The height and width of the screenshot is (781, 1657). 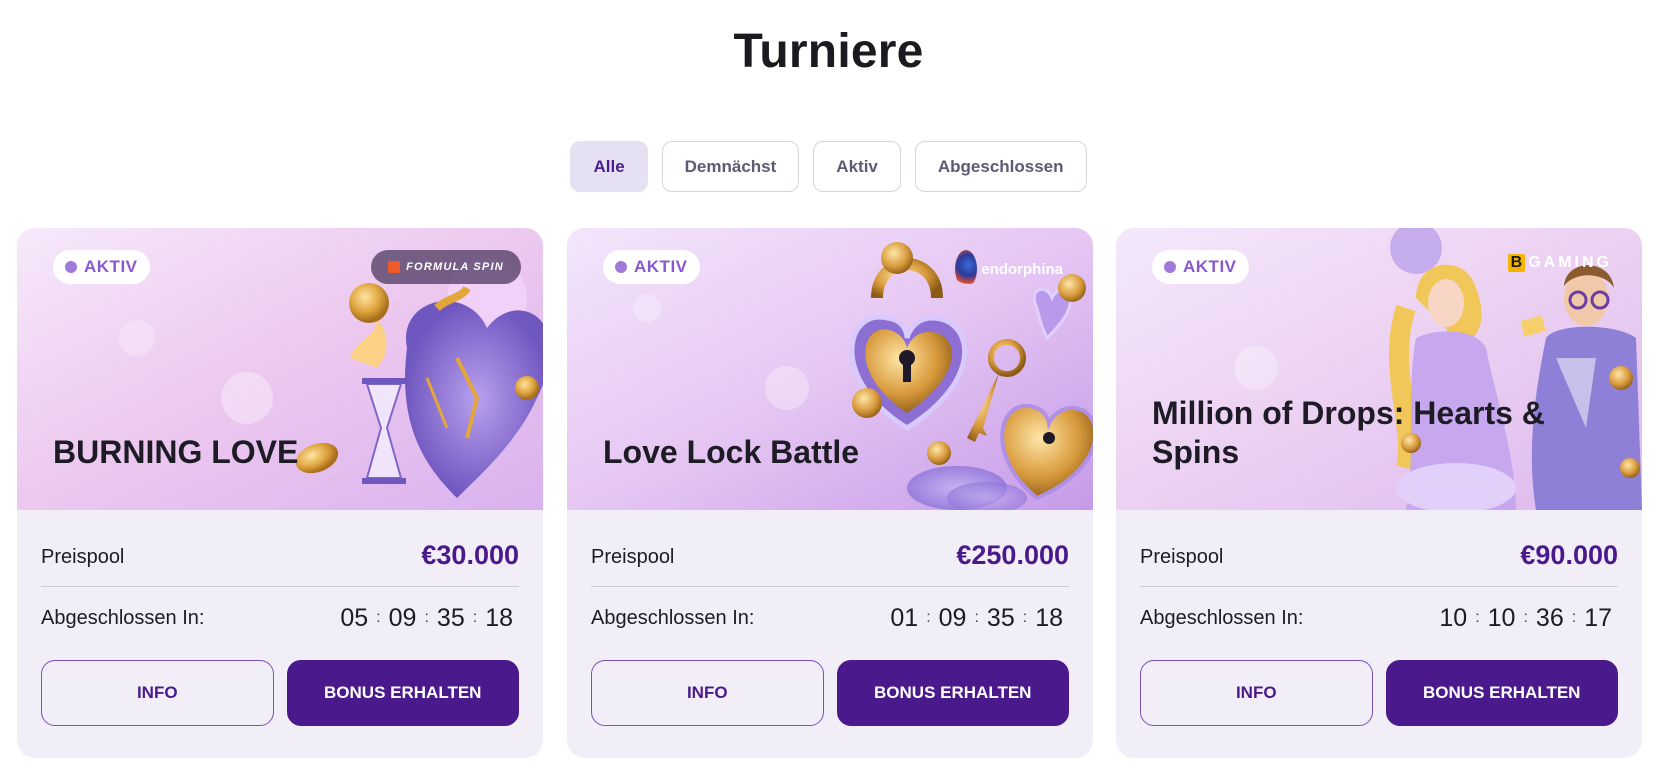 I want to click on provider-name: FORMULA SPIN, so click(x=455, y=267).